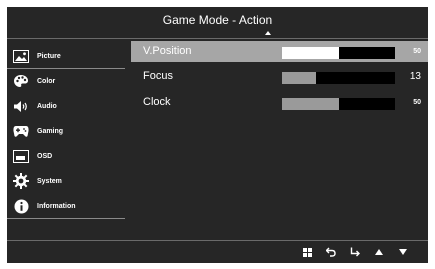 The image size is (435, 269). What do you see at coordinates (307, 252) in the screenshot?
I see `menu-grid-icon` at bounding box center [307, 252].